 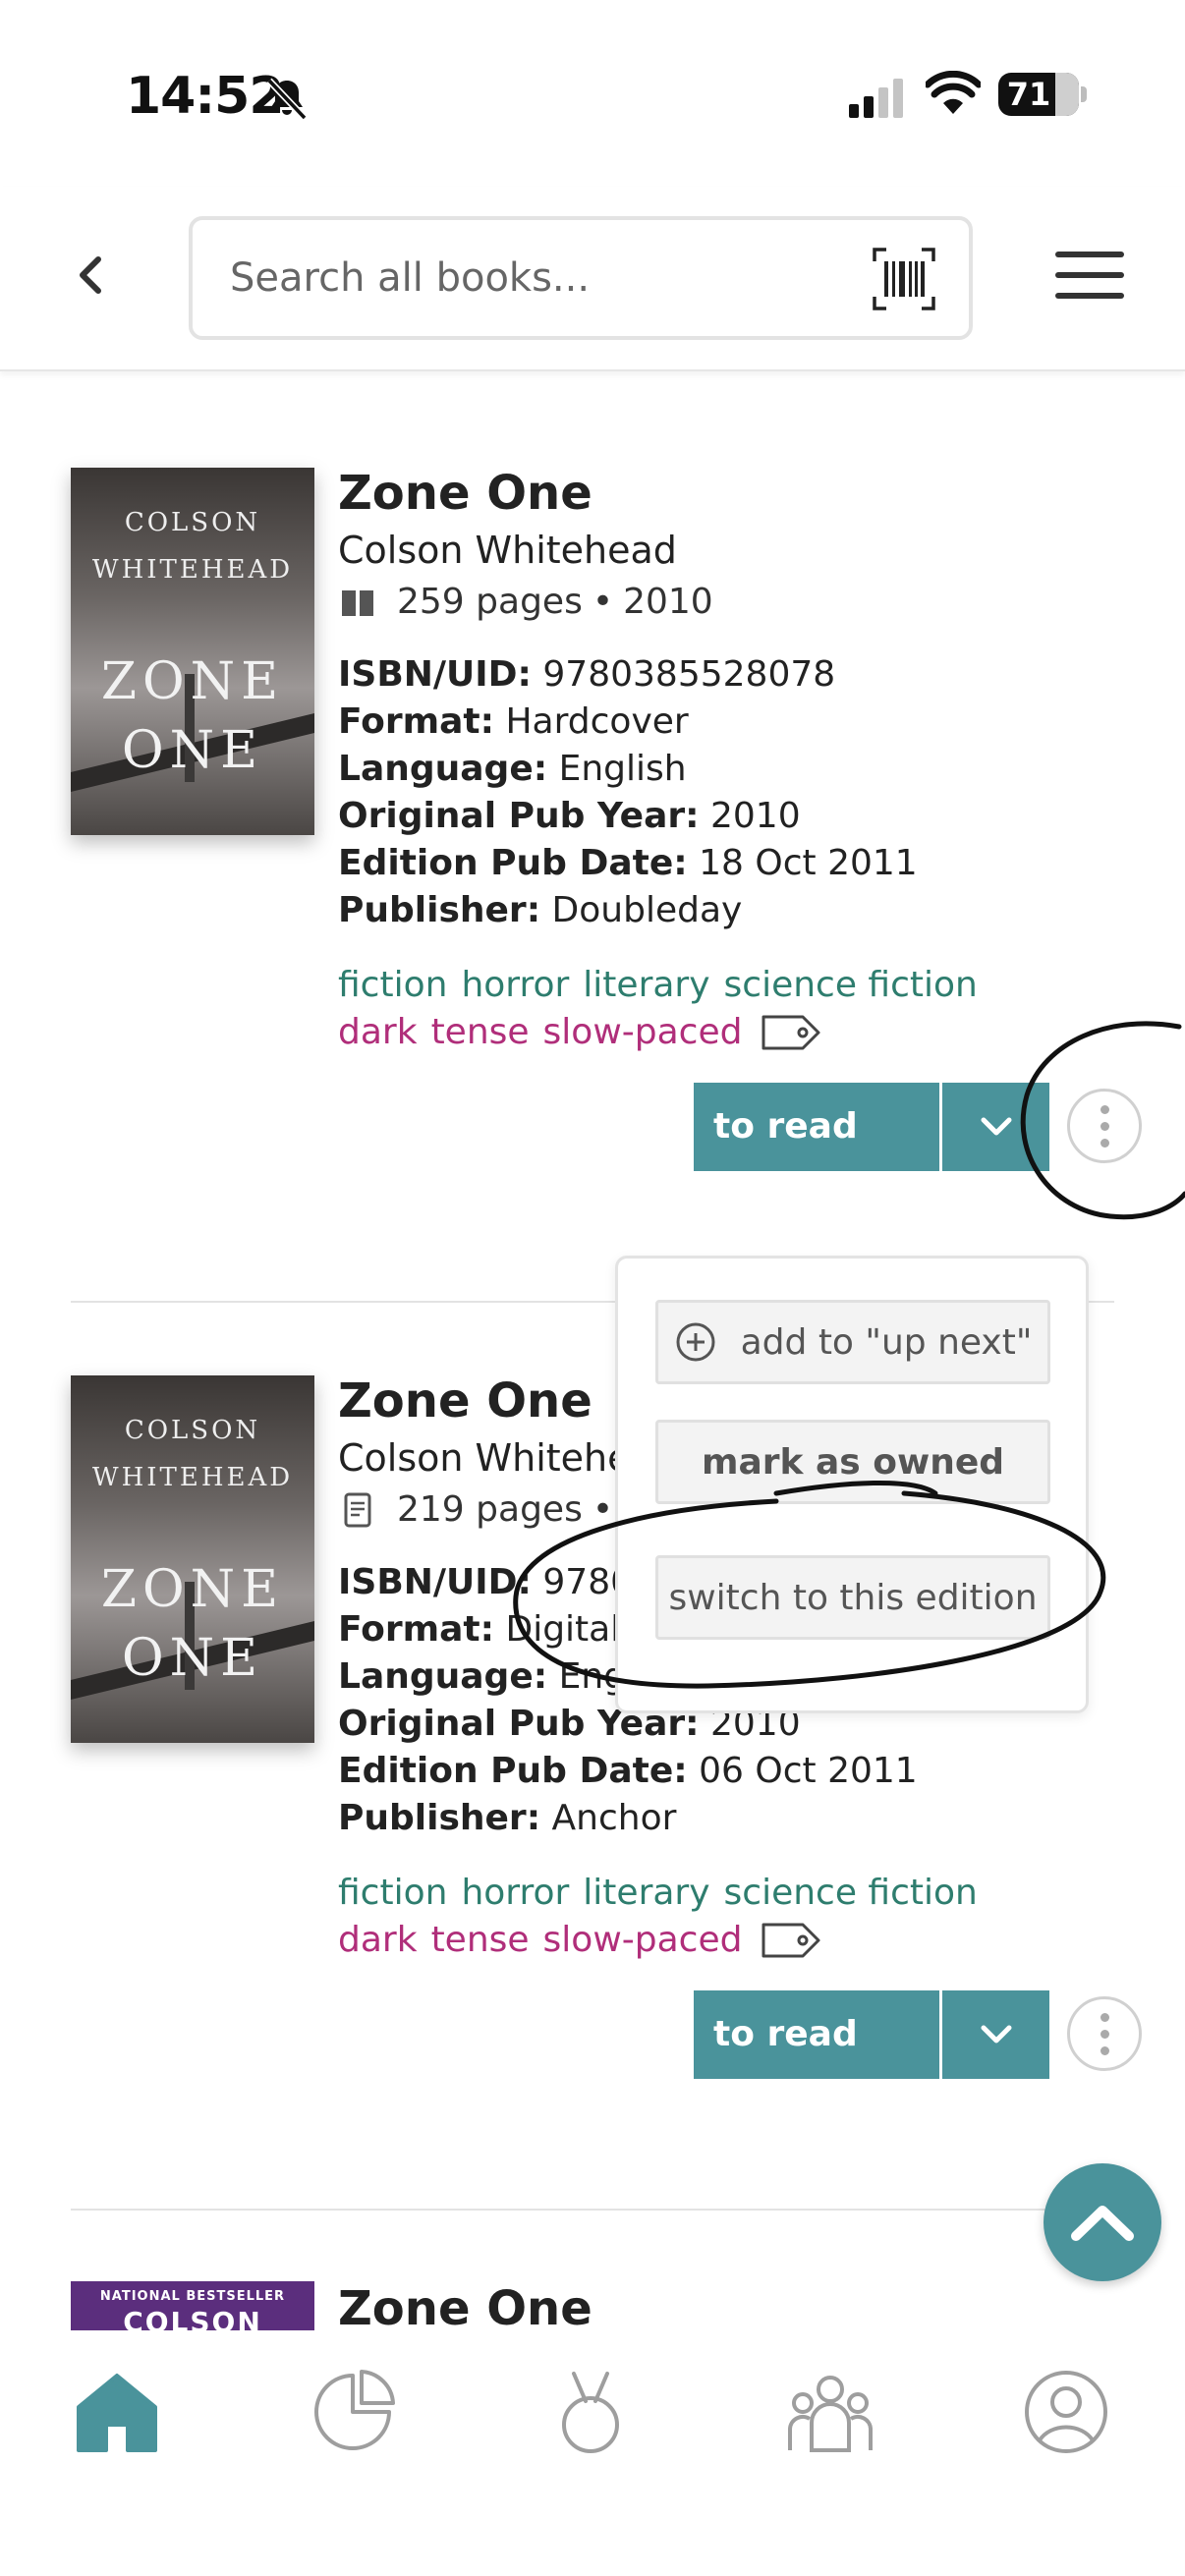 I want to click on detail-language: Language: English, so click(x=513, y=769).